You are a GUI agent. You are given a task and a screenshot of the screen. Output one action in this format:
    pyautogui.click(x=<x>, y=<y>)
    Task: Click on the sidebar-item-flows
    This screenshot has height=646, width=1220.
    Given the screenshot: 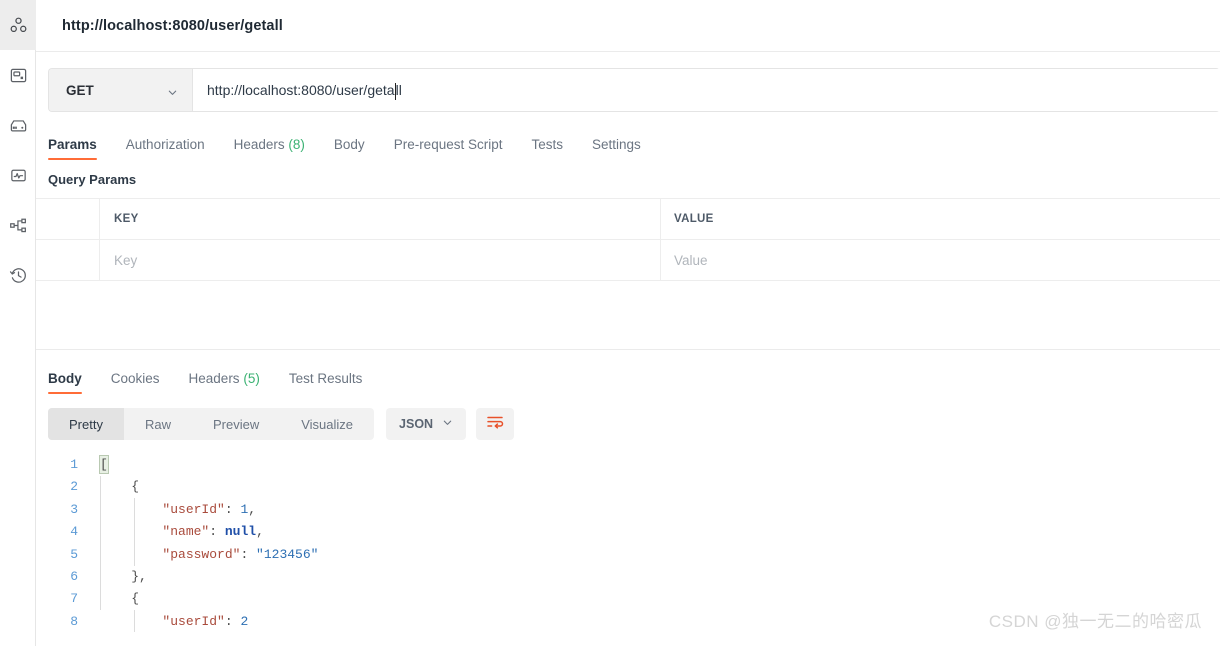 What is the action you would take?
    pyautogui.click(x=18, y=225)
    